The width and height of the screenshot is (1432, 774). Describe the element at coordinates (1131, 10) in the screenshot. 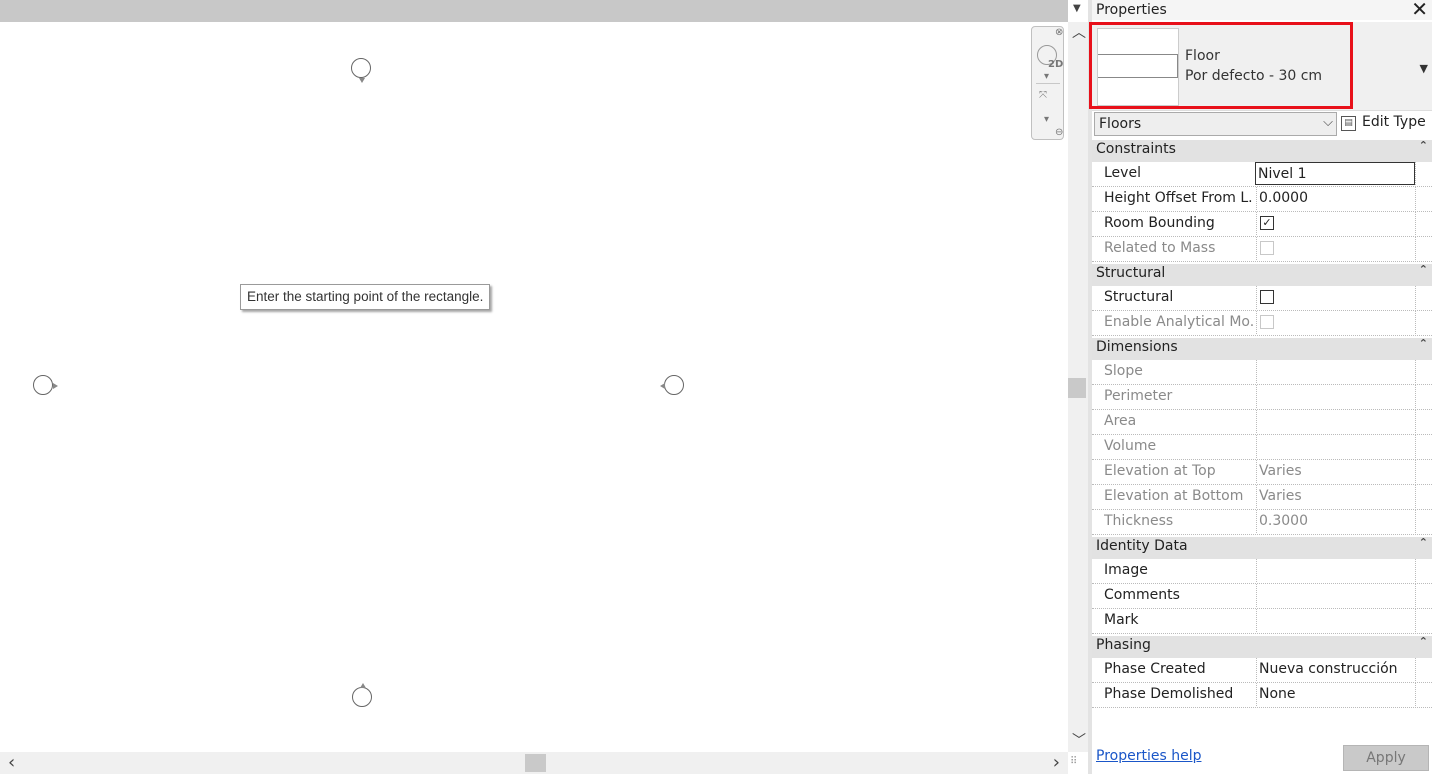

I see `properties-title: Properties` at that location.